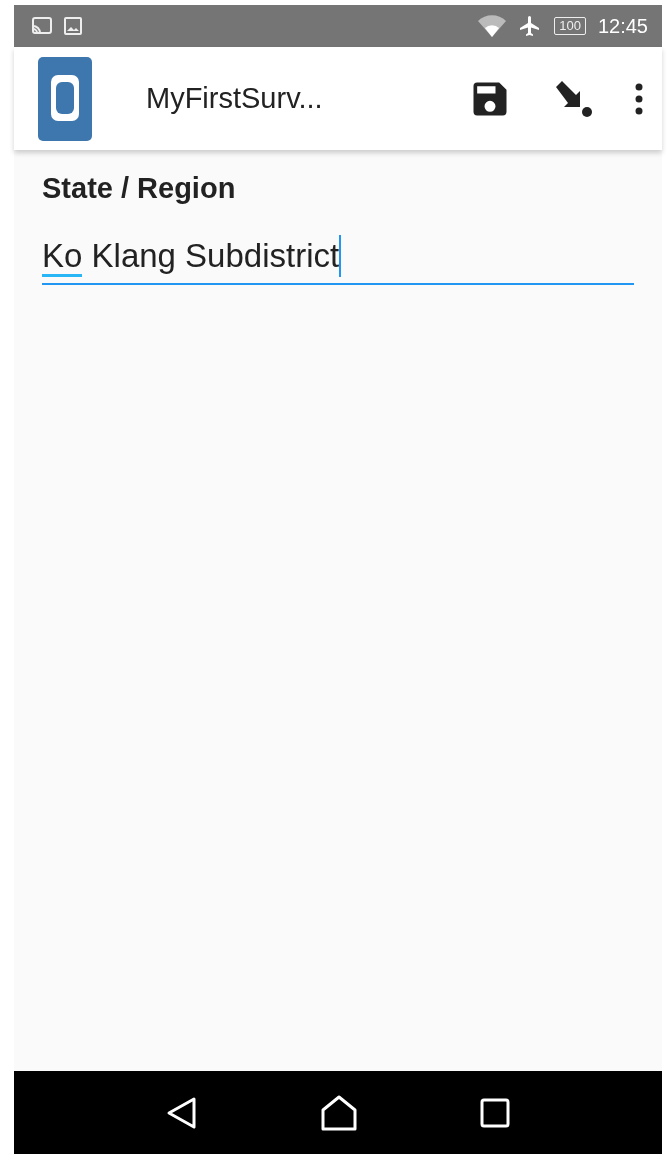 The width and height of the screenshot is (672, 1154). I want to click on text-caret, so click(340, 256).